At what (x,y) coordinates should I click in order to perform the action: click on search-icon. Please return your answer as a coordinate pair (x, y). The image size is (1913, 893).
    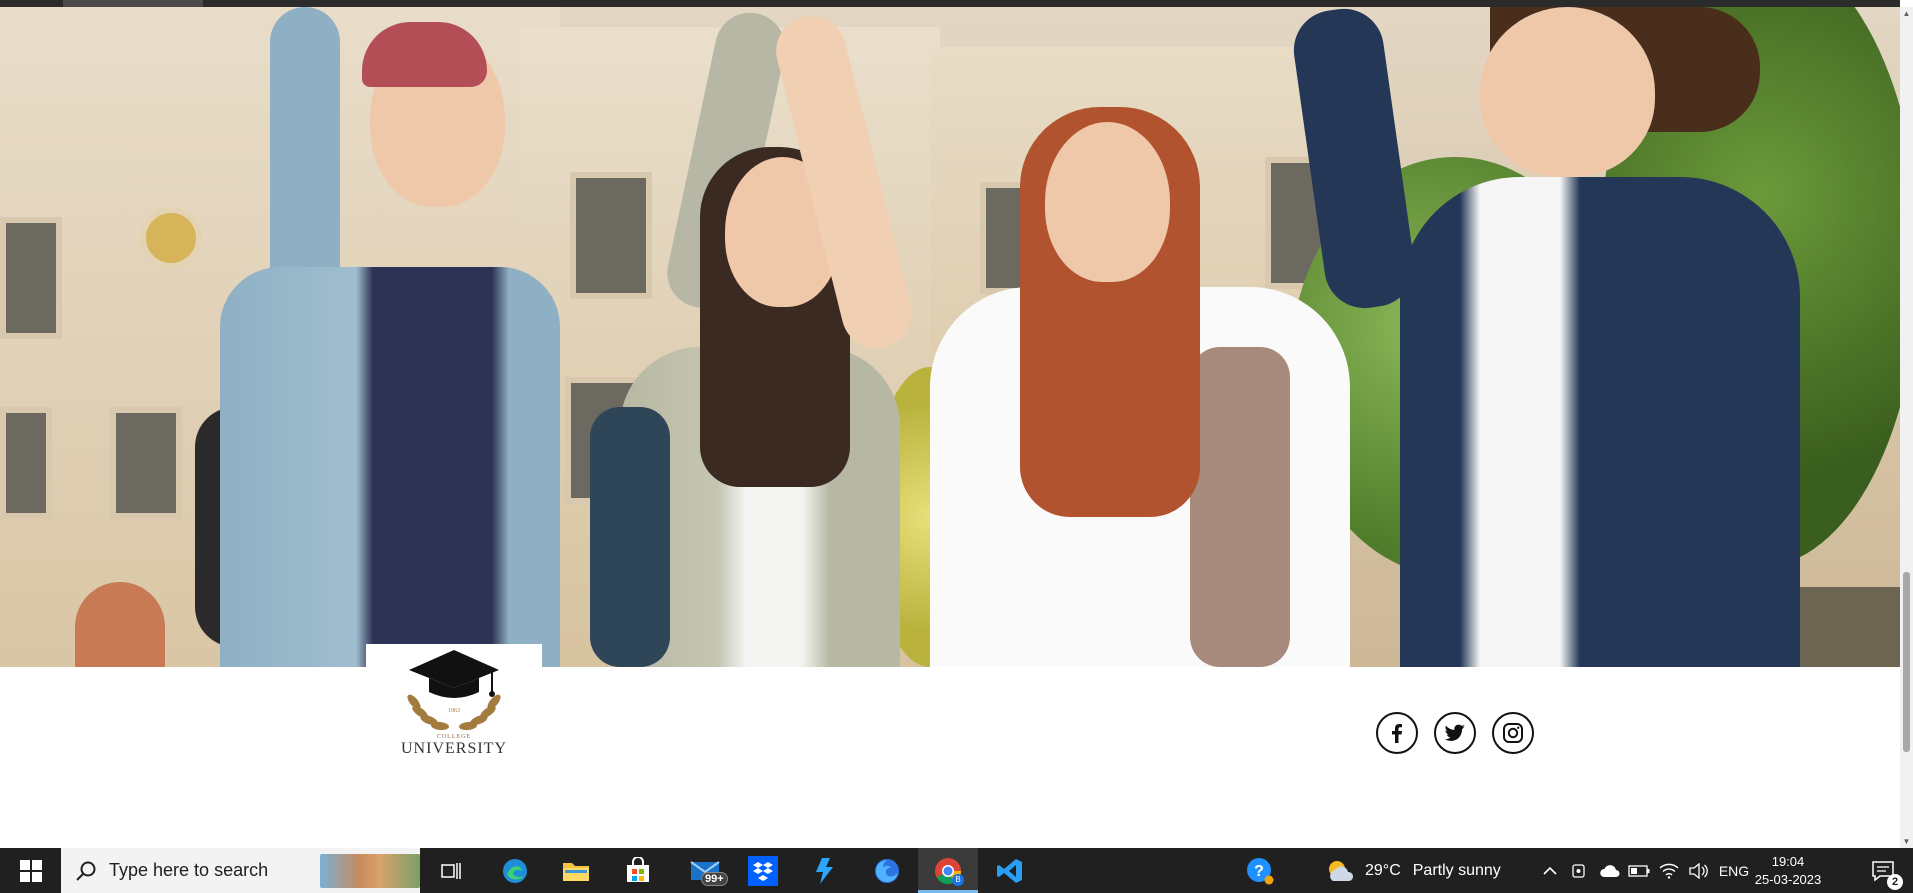
    Looking at the image, I should click on (86, 871).